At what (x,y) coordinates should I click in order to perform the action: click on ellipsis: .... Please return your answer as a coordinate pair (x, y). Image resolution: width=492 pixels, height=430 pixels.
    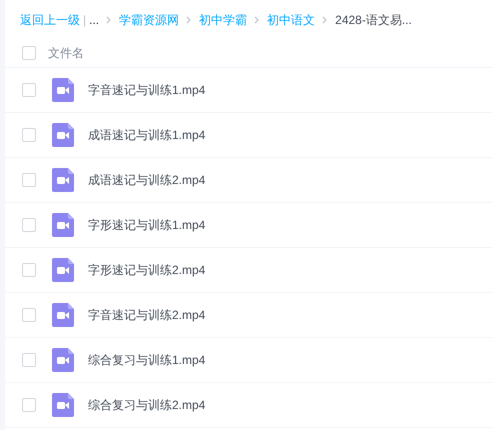
    Looking at the image, I should click on (94, 20).